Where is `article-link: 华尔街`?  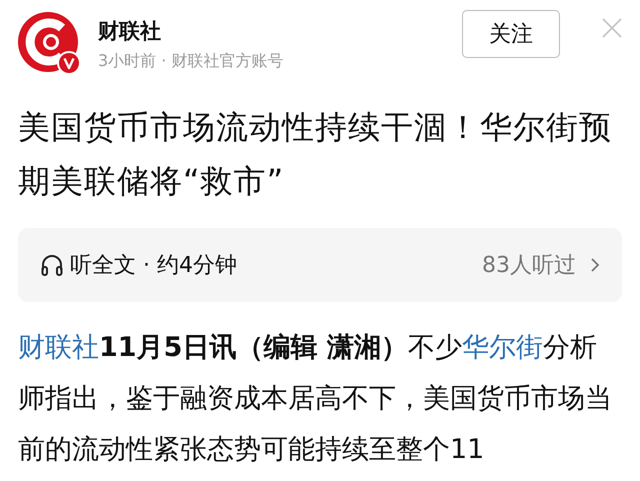
article-link: 华尔街 is located at coordinates (502, 347).